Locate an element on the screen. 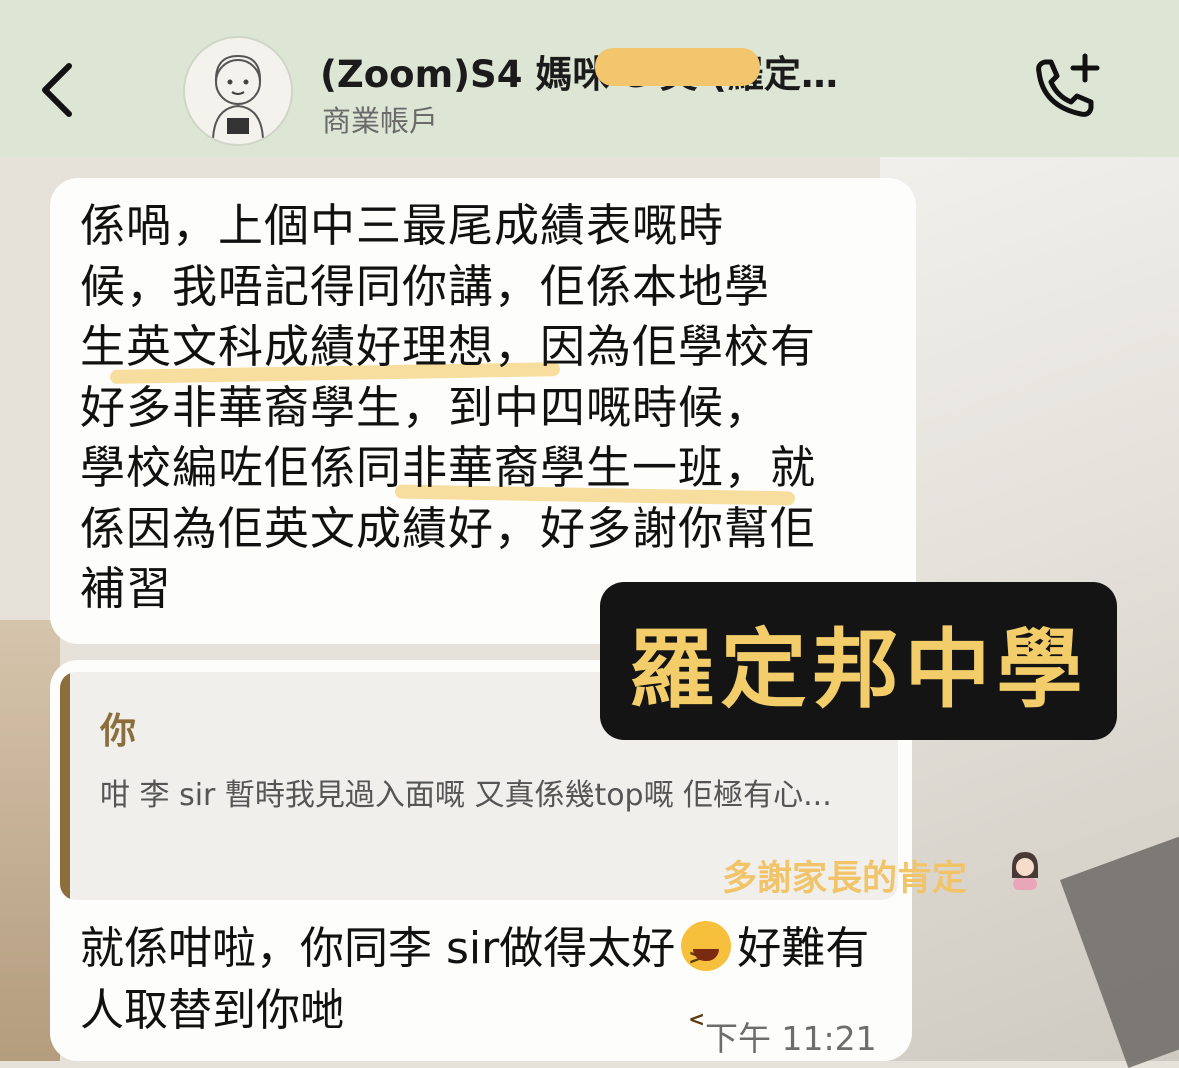 This screenshot has width=1179, height=1068. phone-plus-icon is located at coordinates (1068, 85).